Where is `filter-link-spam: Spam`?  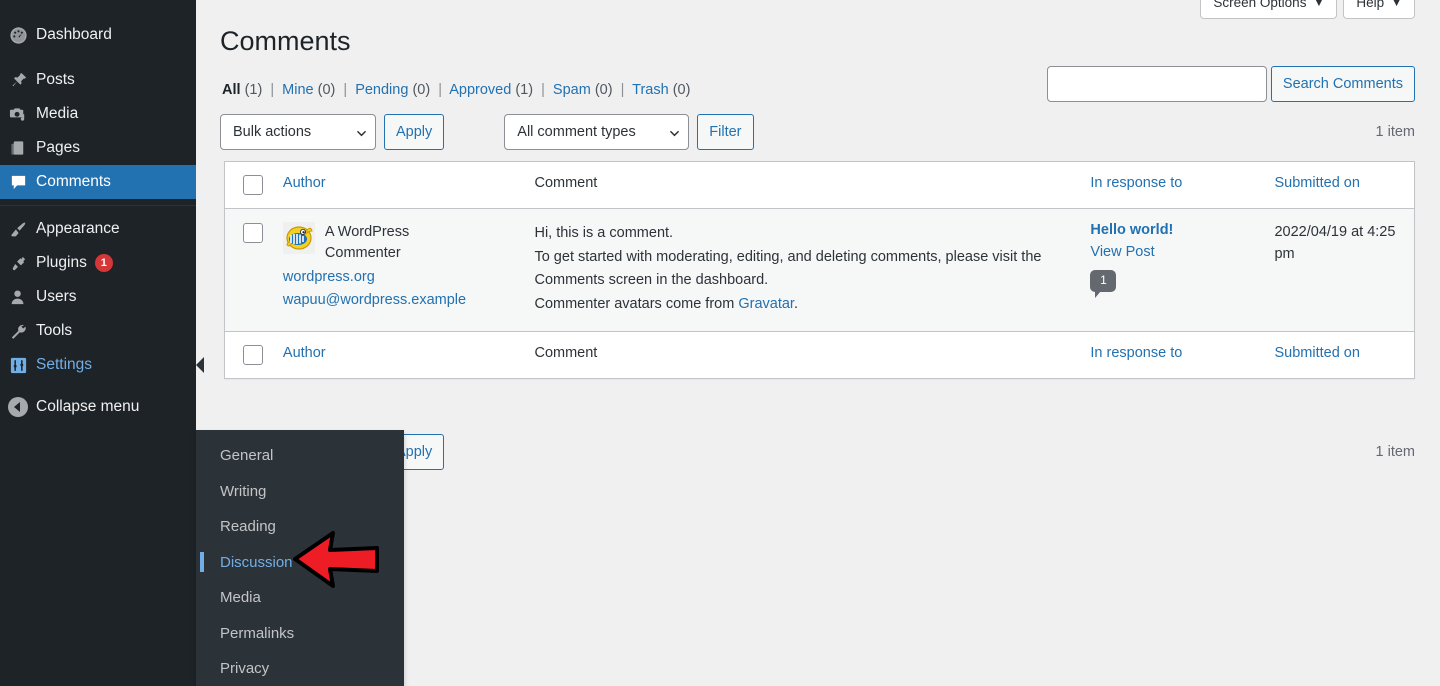 filter-link-spam: Spam is located at coordinates (572, 90).